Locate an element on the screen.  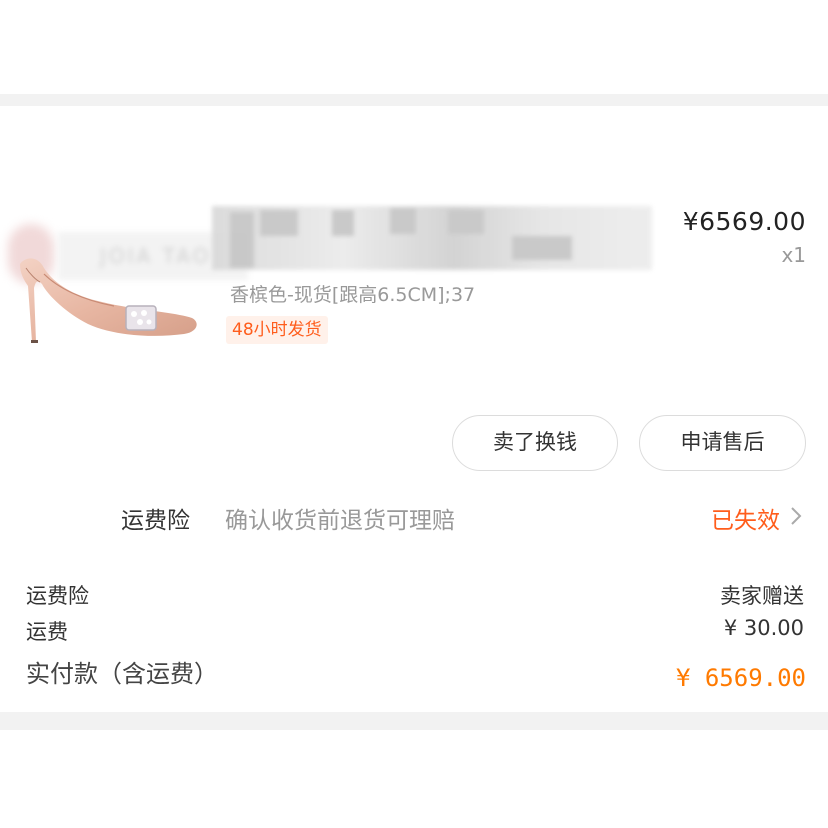
product-image is located at coordinates (109, 309).